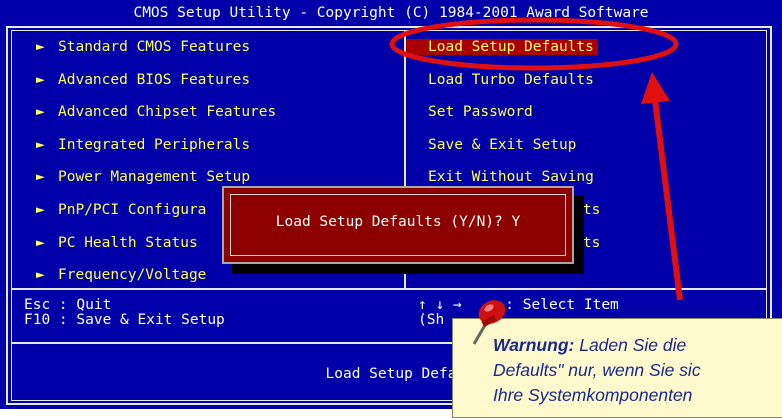 The height and width of the screenshot is (418, 782). I want to click on menu-item-integrated-peripherals: ► Integrated Peripherals, so click(156, 150).